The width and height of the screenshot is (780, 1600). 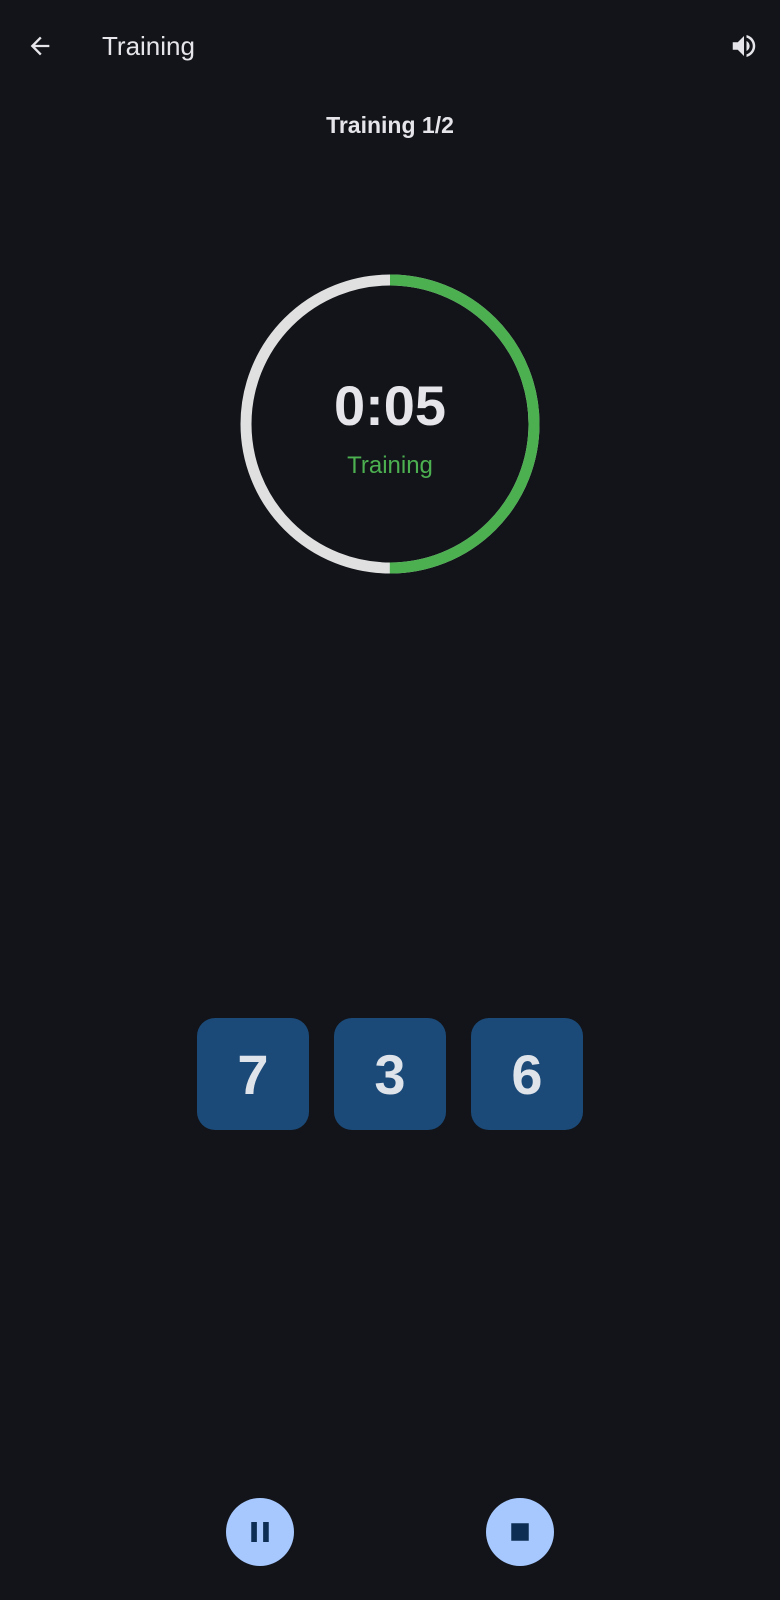 I want to click on stop-icon, so click(x=520, y=1532).